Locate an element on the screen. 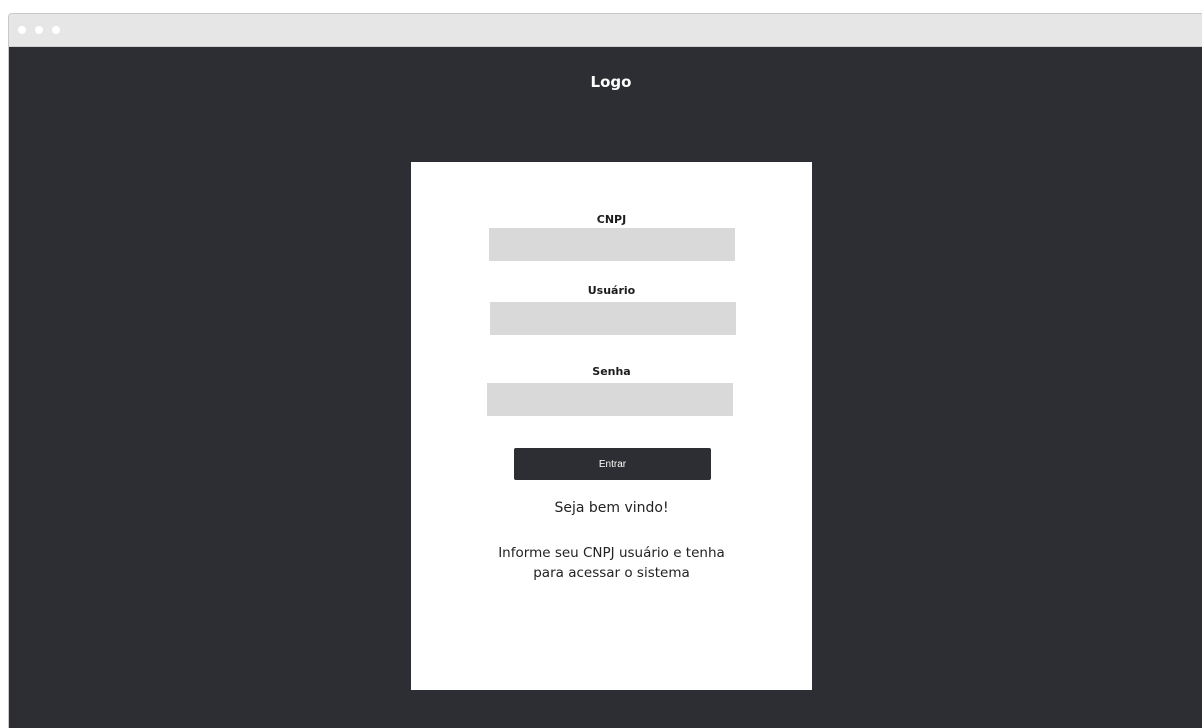 This screenshot has height=728, width=1202. logo: Logo is located at coordinates (611, 82).